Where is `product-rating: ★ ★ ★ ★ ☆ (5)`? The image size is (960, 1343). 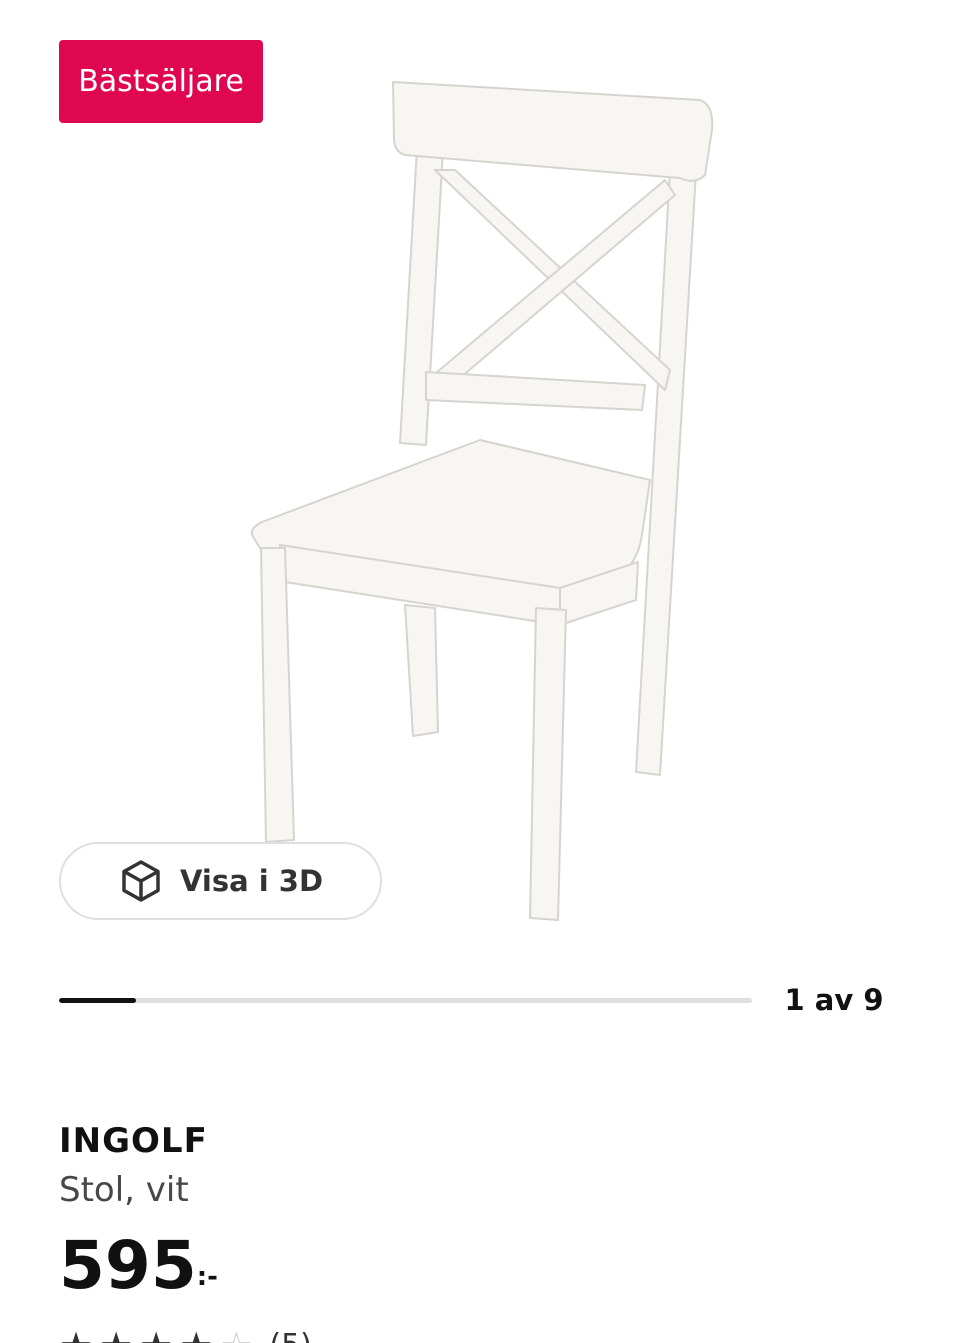 product-rating: ★ ★ ★ ★ ☆ (5) is located at coordinates (185, 1334).